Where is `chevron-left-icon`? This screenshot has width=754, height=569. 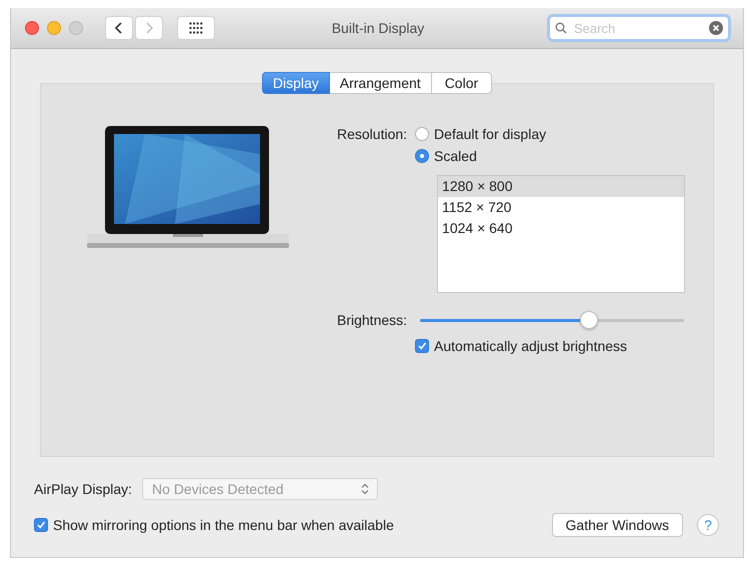
chevron-left-icon is located at coordinates (119, 28).